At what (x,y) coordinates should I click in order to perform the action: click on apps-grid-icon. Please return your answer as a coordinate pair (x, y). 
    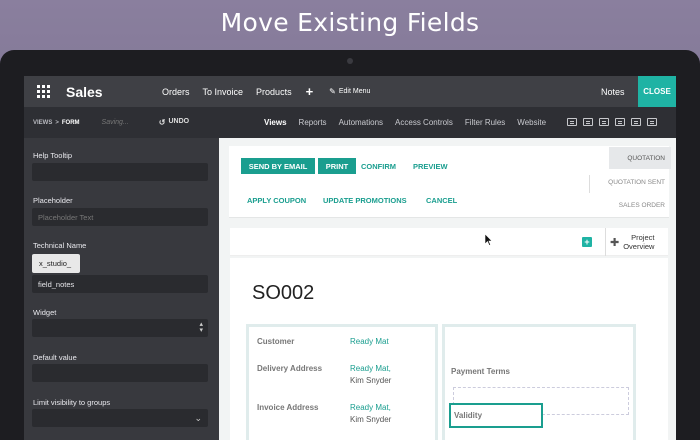
    Looking at the image, I should click on (43, 91).